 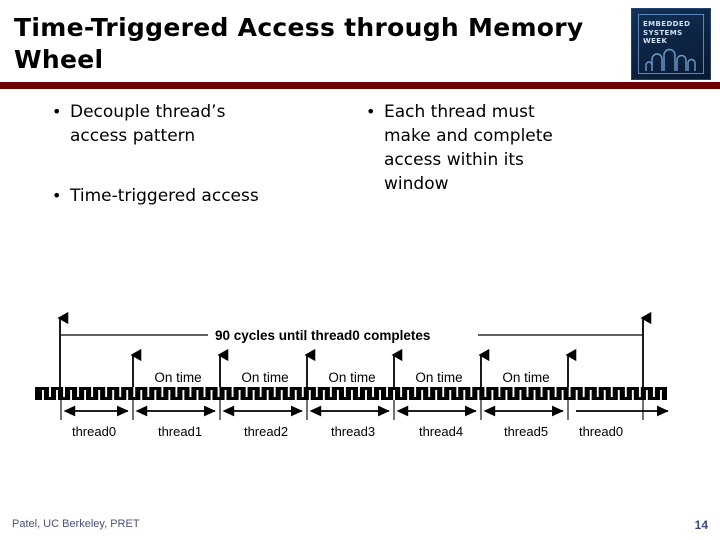 I want to click on list-item: • Decouple thread’s access pattern, so click(x=202, y=124).